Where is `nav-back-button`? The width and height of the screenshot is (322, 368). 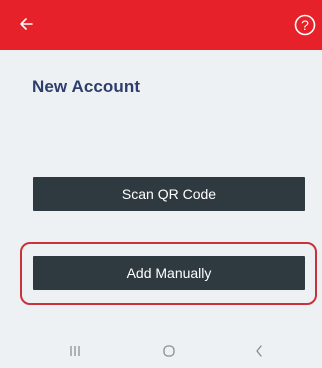
nav-back-button is located at coordinates (259, 351).